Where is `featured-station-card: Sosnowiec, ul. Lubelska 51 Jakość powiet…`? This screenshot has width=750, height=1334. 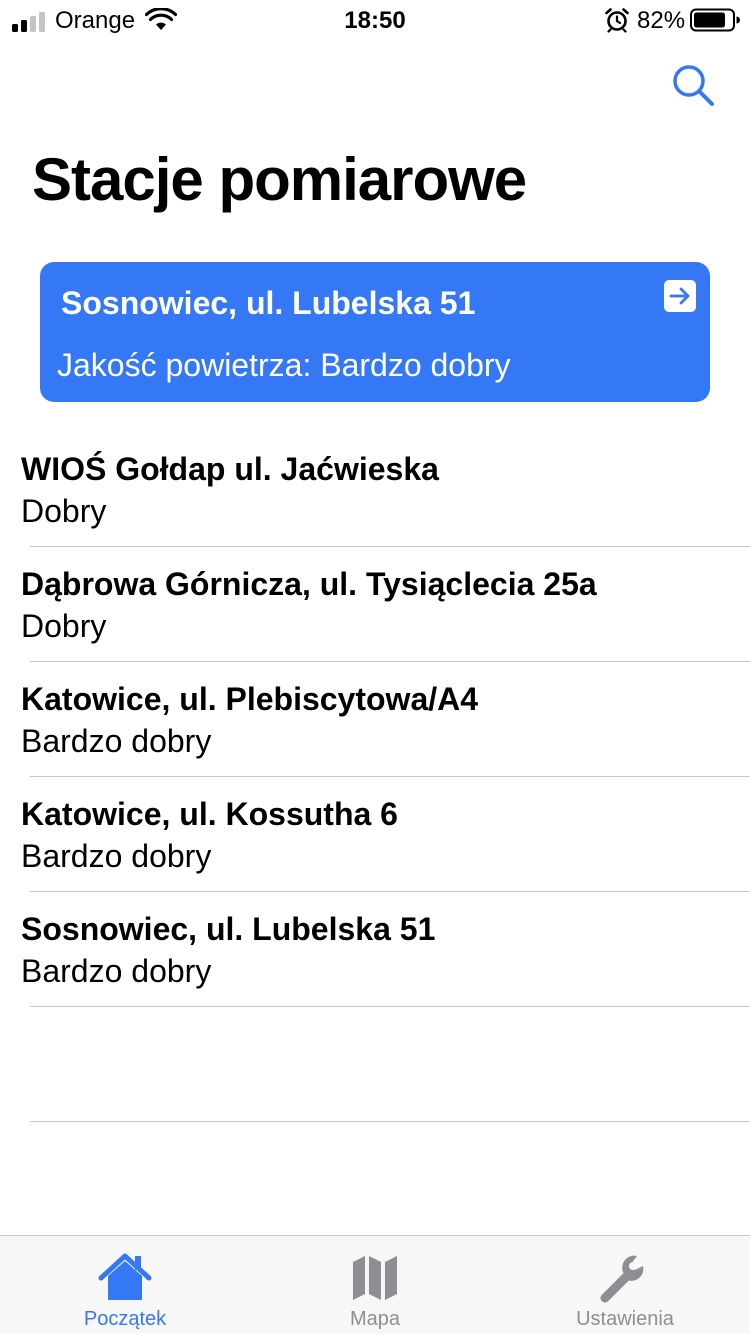
featured-station-card: Sosnowiec, ul. Lubelska 51 Jakość powiet… is located at coordinates (375, 332).